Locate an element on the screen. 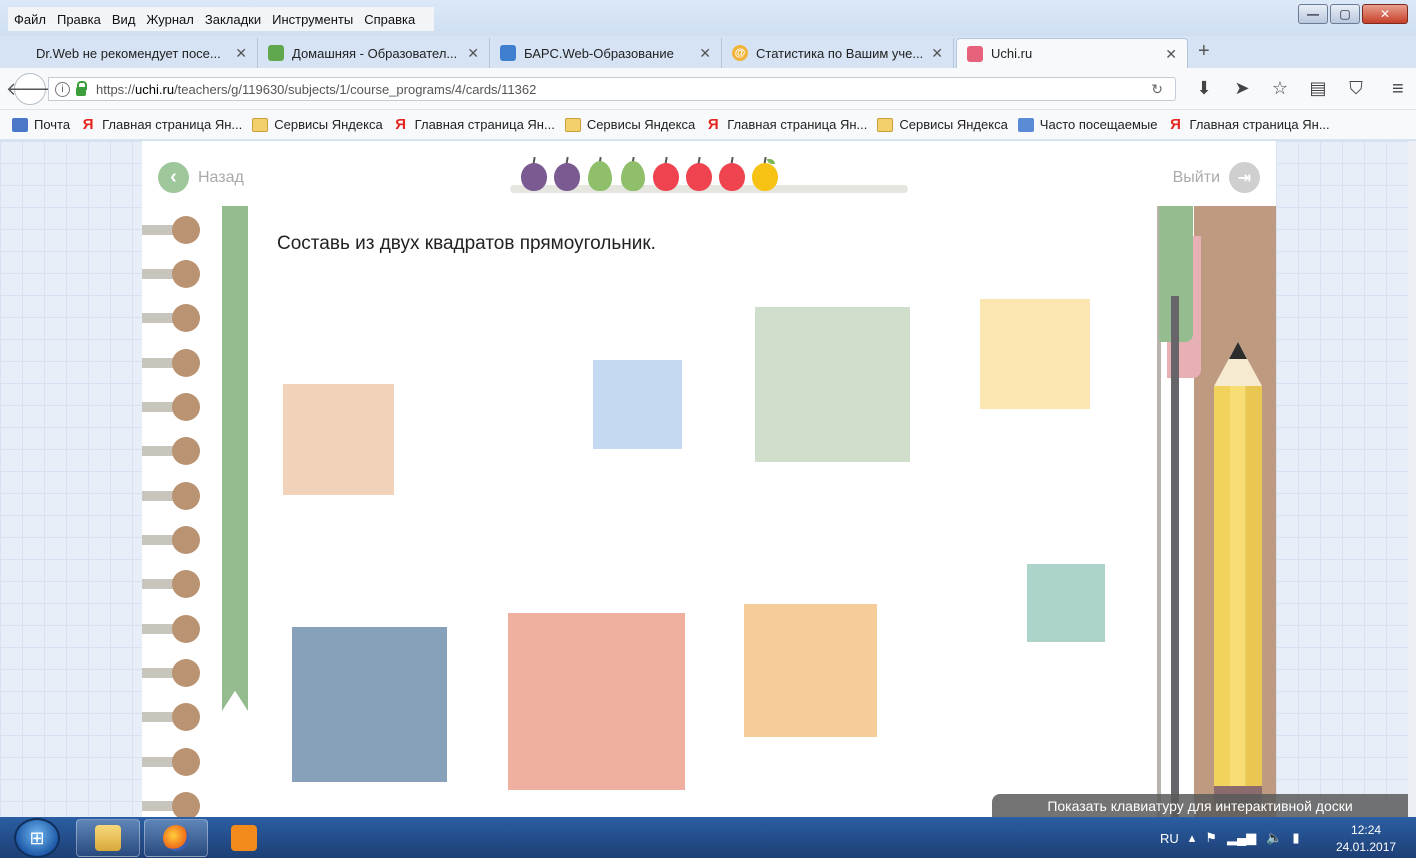 The image size is (1416, 858). maximize-button: ▢ is located at coordinates (1345, 14).